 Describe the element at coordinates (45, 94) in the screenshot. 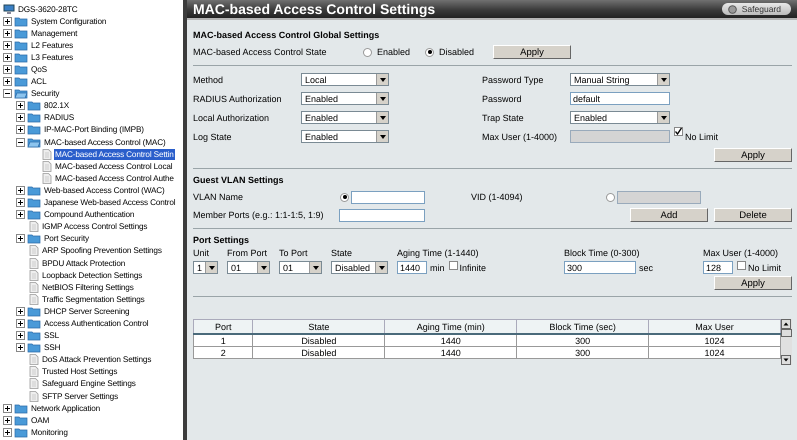

I see `tree-item: Security` at that location.